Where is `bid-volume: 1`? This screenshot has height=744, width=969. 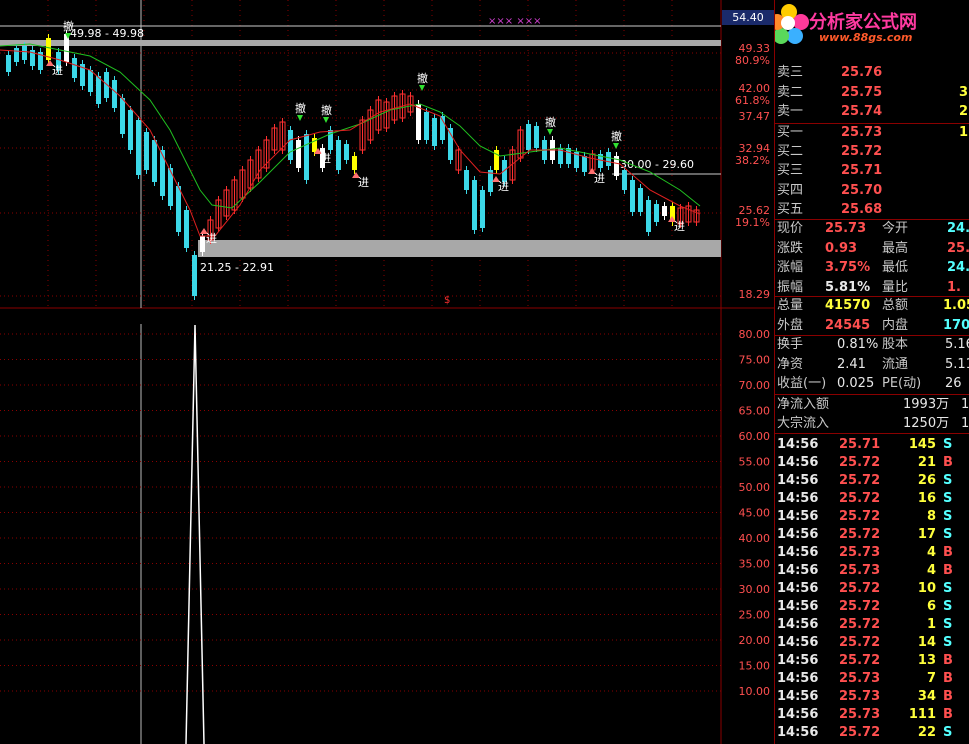 bid-volume: 1 is located at coordinates (963, 132).